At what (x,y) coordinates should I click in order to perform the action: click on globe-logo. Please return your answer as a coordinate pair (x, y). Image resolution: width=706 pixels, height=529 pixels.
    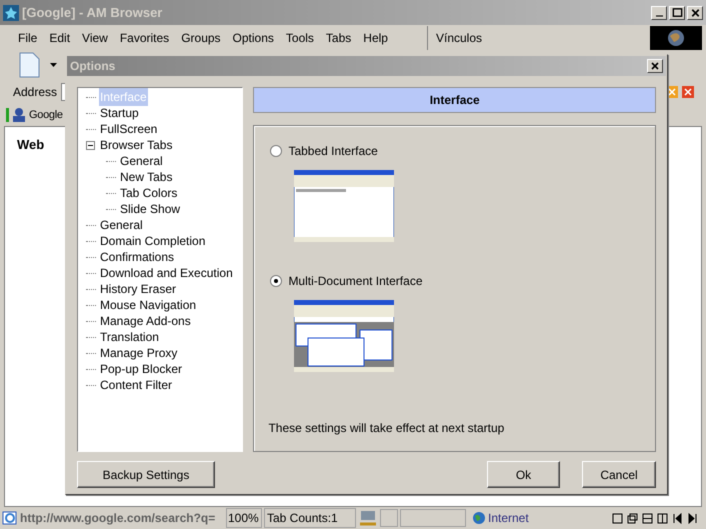
    Looking at the image, I should click on (676, 38).